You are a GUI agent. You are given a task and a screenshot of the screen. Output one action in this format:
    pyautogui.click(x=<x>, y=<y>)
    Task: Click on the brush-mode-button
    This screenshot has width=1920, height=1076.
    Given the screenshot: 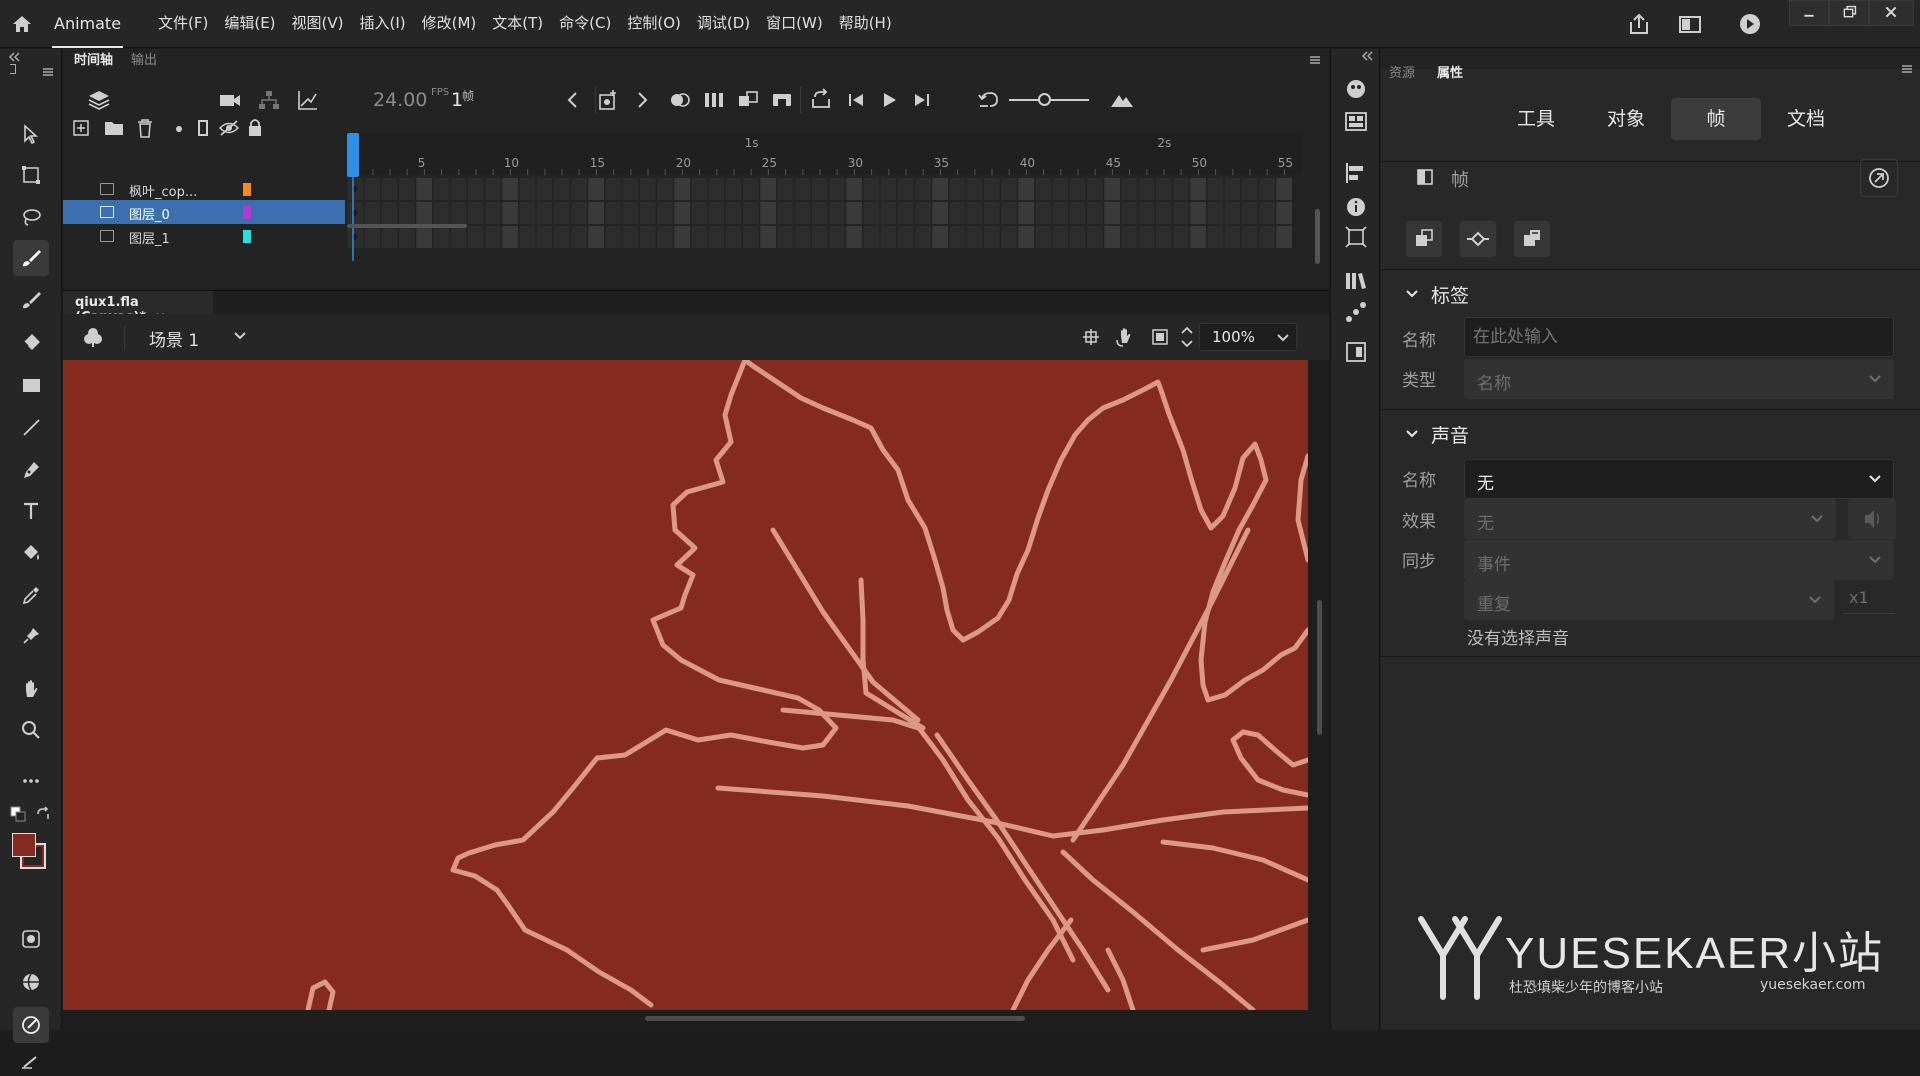 What is the action you would take?
    pyautogui.click(x=31, y=982)
    